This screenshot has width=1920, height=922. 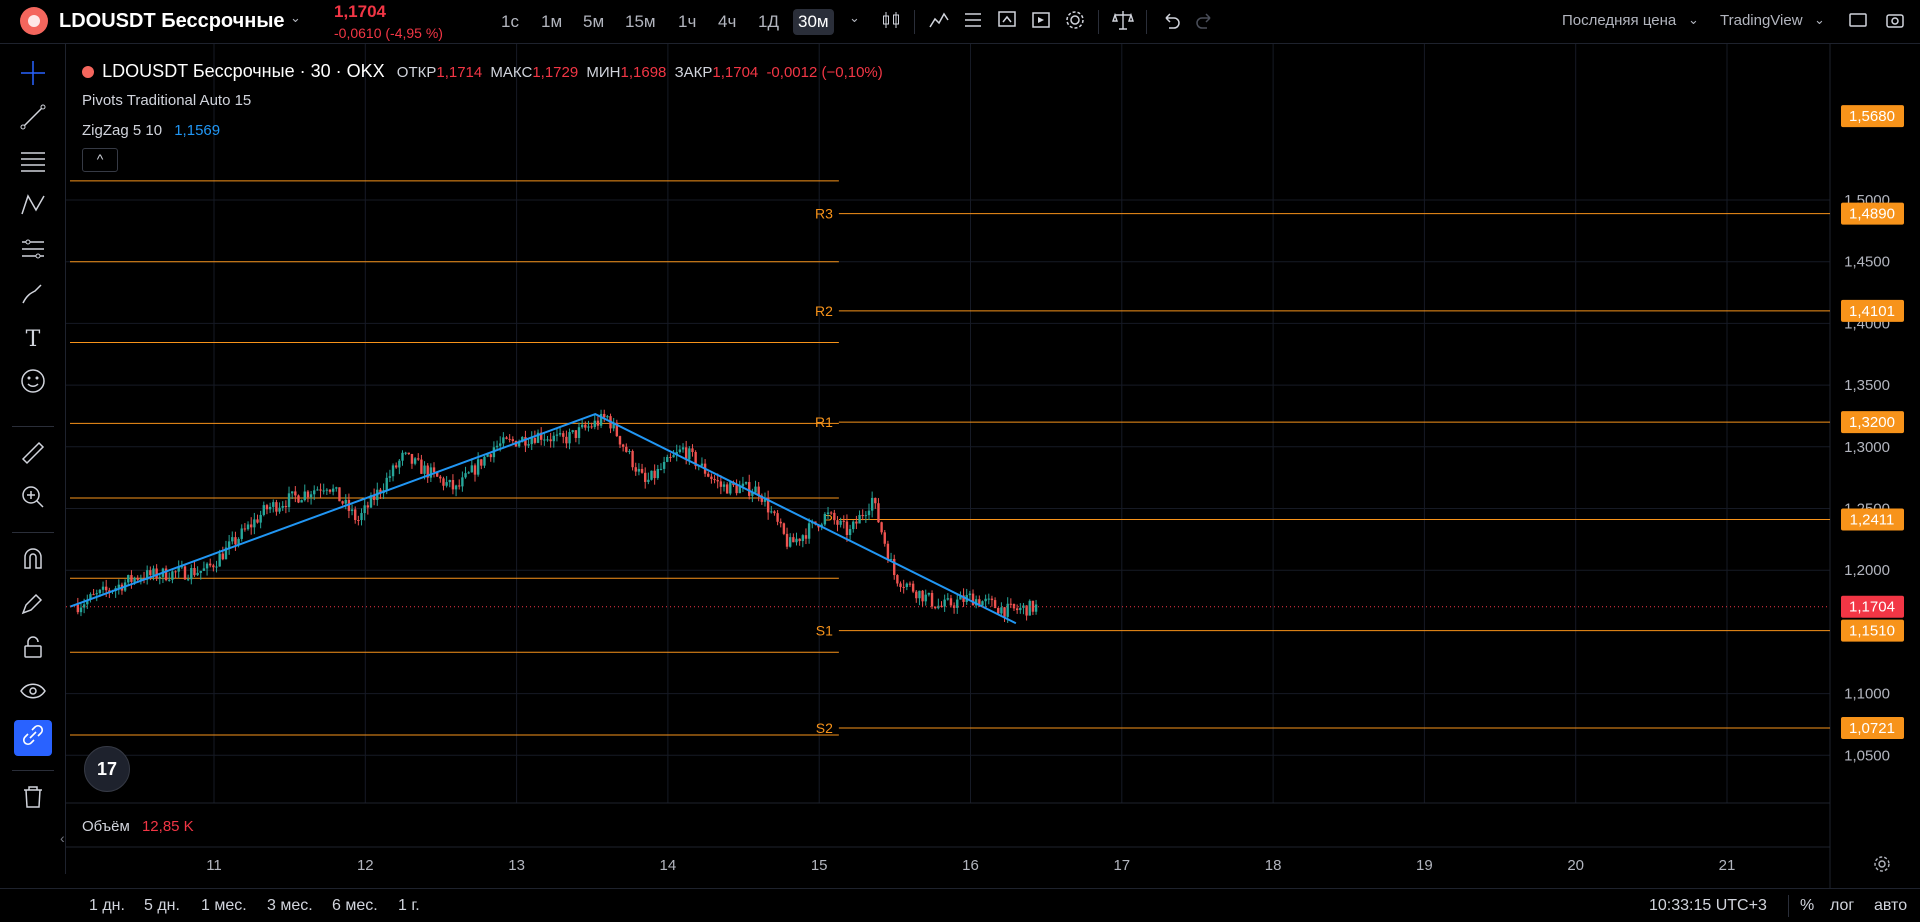 I want to click on range-3m: 3 мес., so click(x=290, y=906).